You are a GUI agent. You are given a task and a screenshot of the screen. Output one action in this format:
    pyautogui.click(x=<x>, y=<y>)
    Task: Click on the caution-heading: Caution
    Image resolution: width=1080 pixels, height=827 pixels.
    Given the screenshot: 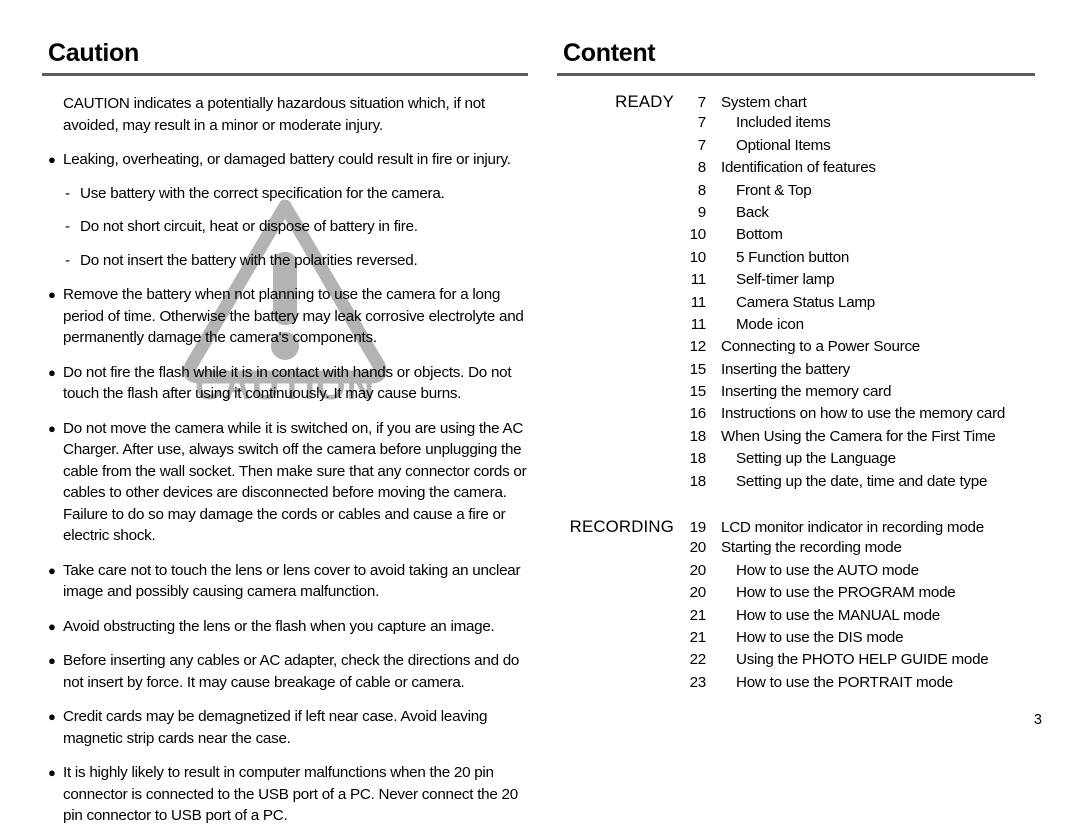 What is the action you would take?
    pyautogui.click(x=93, y=53)
    